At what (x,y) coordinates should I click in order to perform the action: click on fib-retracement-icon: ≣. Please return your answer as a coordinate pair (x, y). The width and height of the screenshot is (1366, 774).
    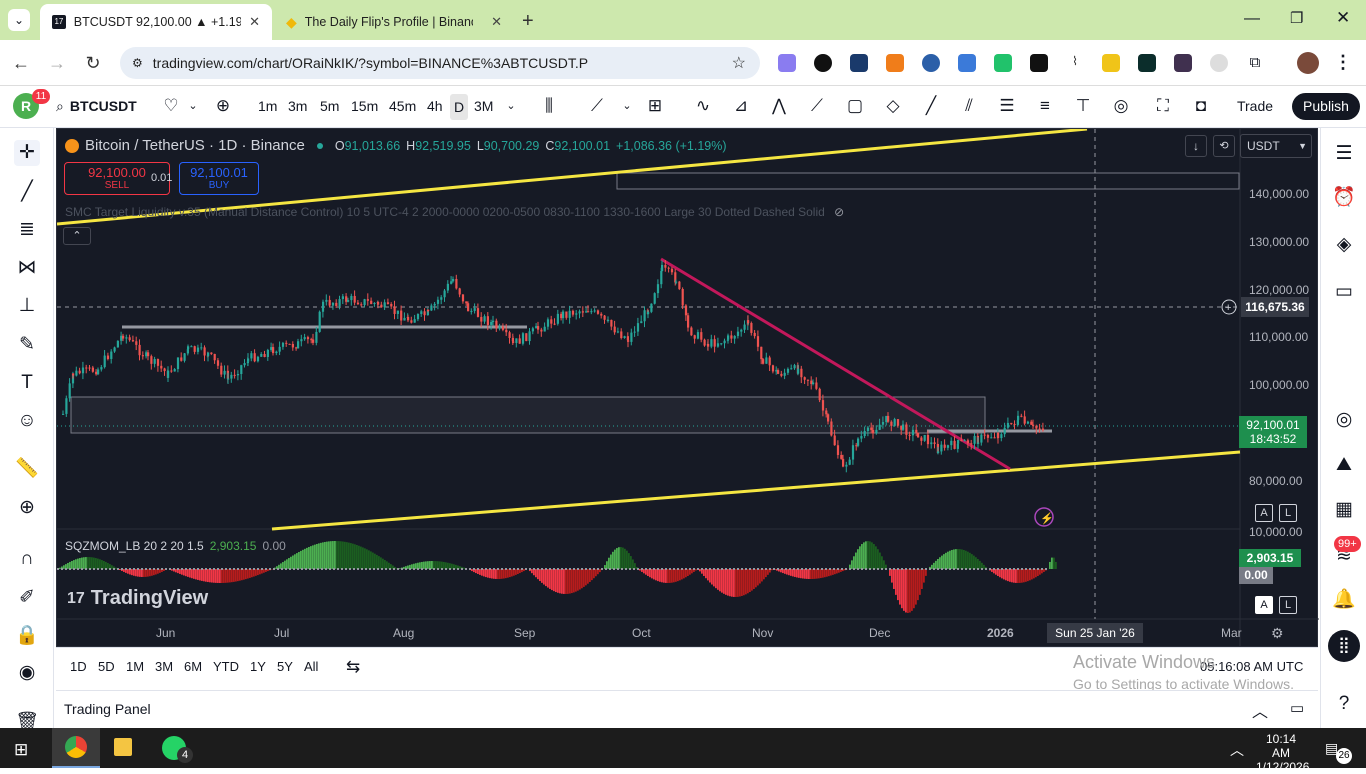
    Looking at the image, I should click on (27, 230).